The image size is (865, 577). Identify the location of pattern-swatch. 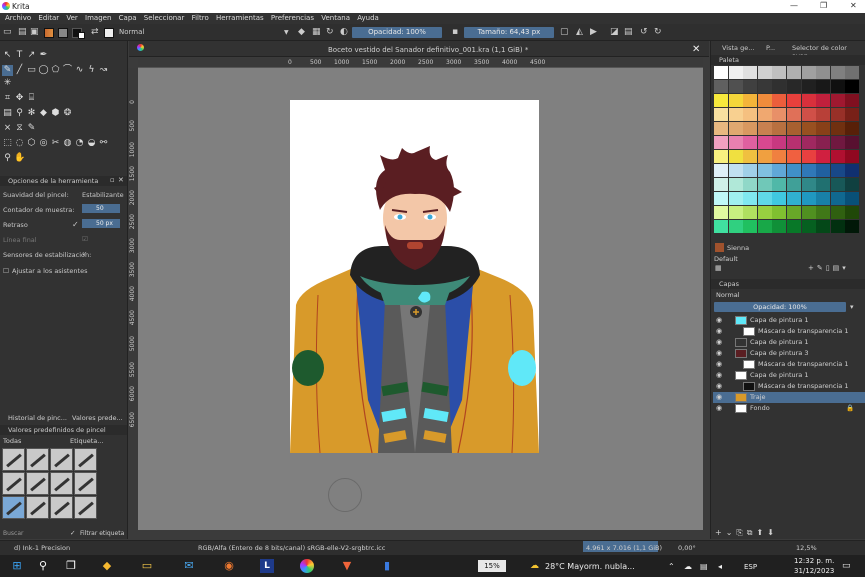
(63, 33).